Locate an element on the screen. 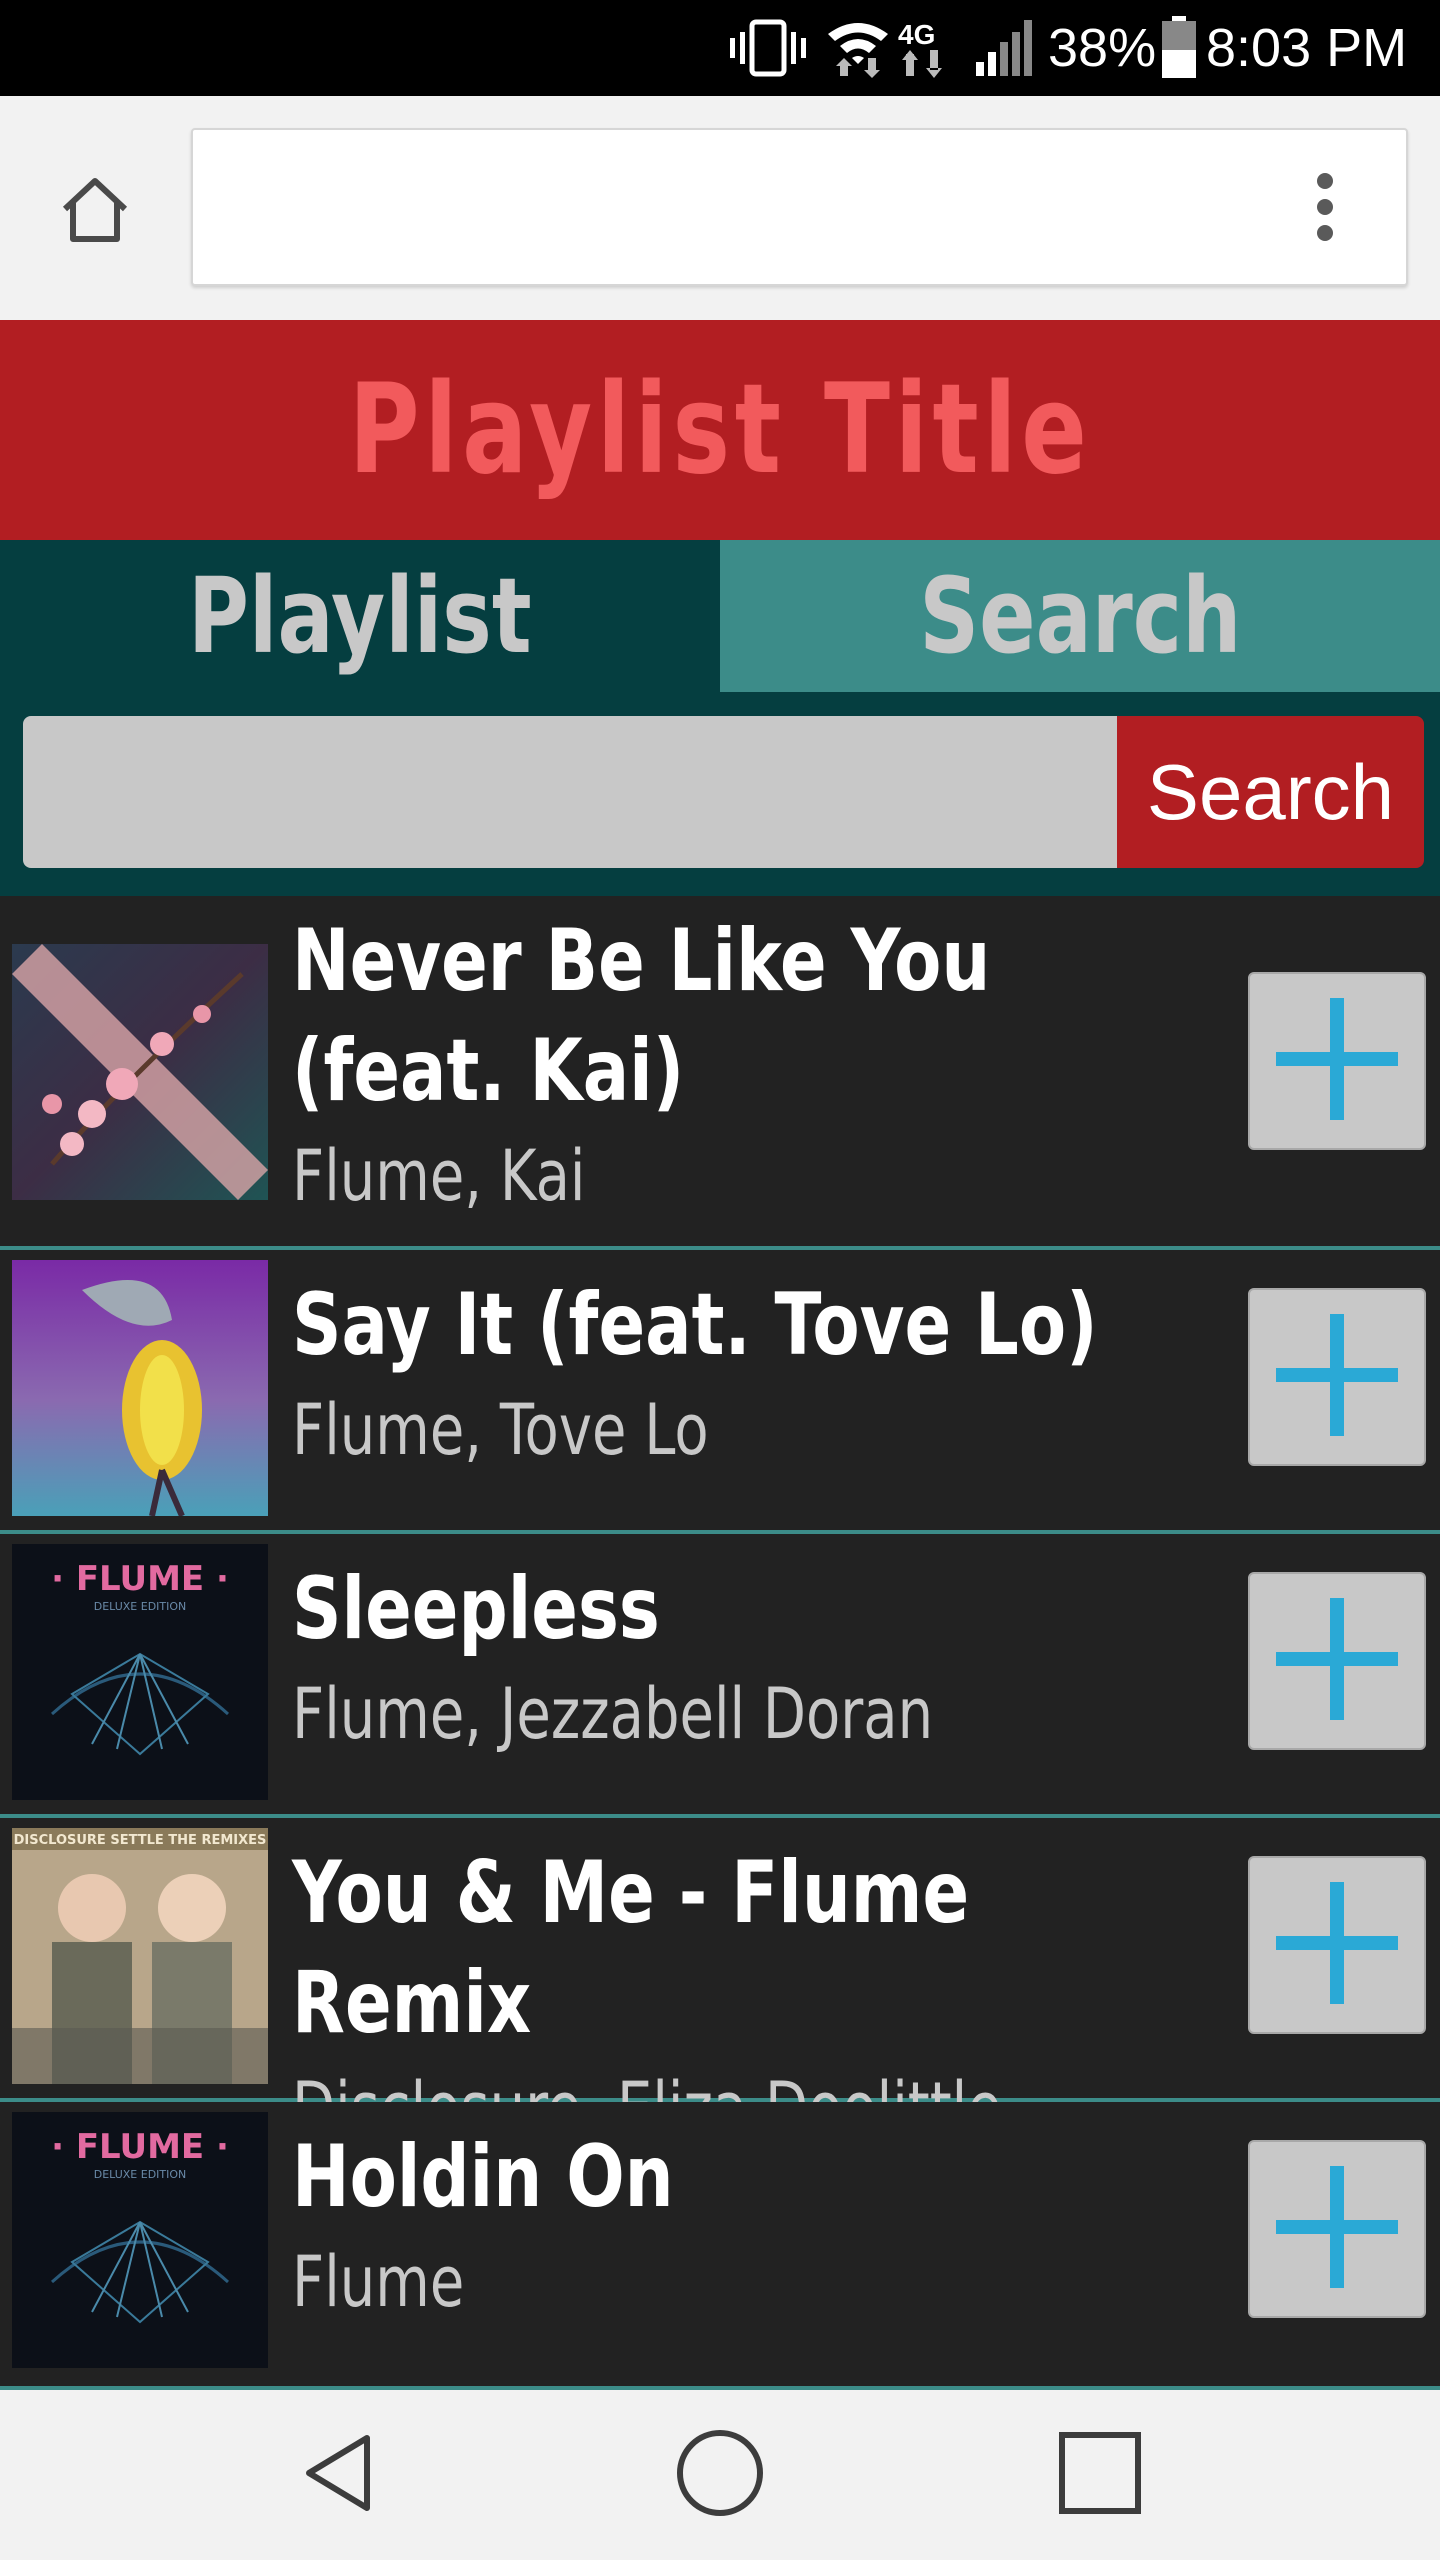 This screenshot has width=1440, height=2560. search-button: Search is located at coordinates (1270, 792).